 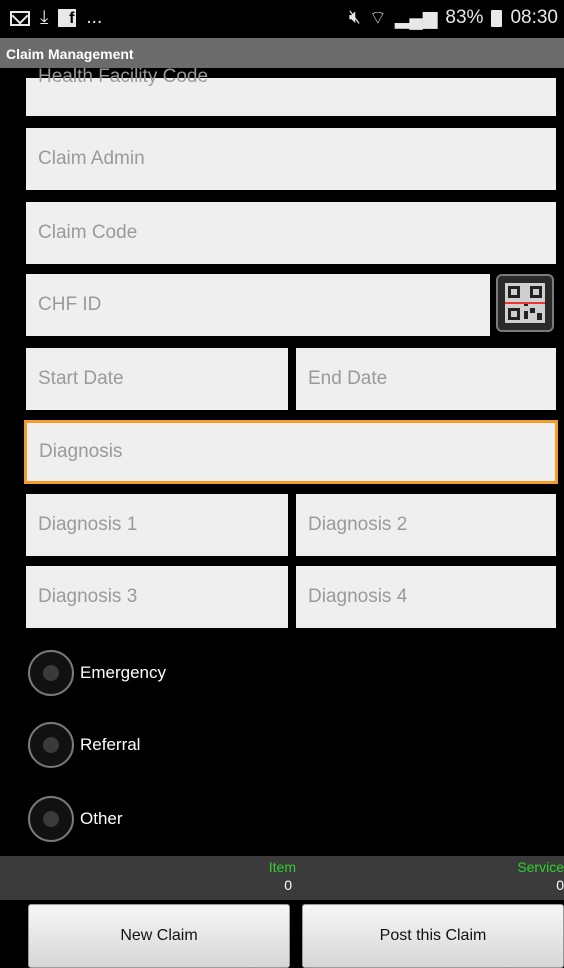 What do you see at coordinates (291, 452) in the screenshot?
I see `diagnosis-field: Diagnosis` at bounding box center [291, 452].